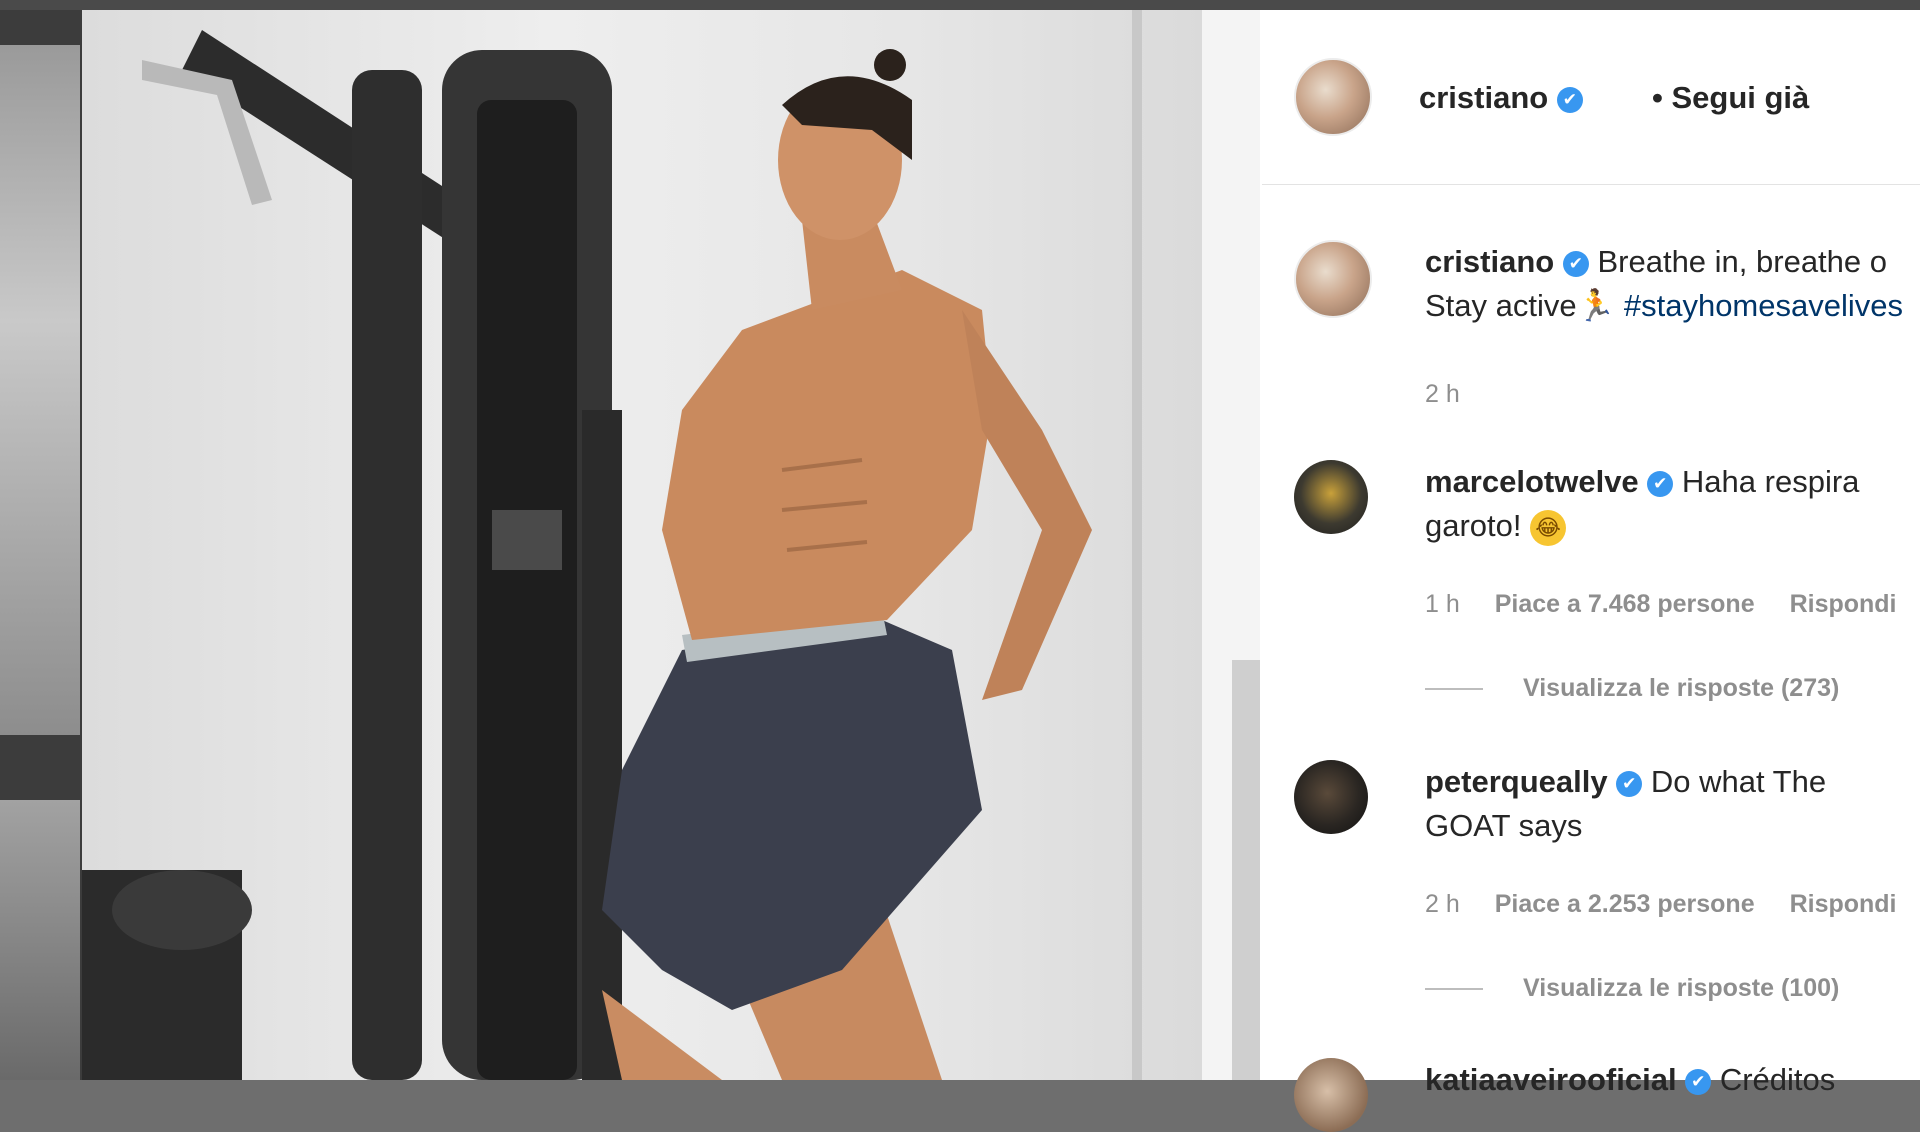 The width and height of the screenshot is (1920, 1132). What do you see at coordinates (1504, 825) in the screenshot?
I see `comment-line2: GOAT says` at bounding box center [1504, 825].